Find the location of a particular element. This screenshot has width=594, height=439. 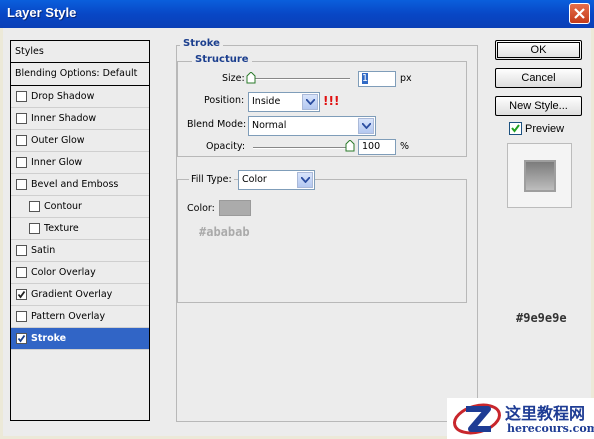

style-item-gradient-overlay: Gradient Overlay is located at coordinates (80, 295).